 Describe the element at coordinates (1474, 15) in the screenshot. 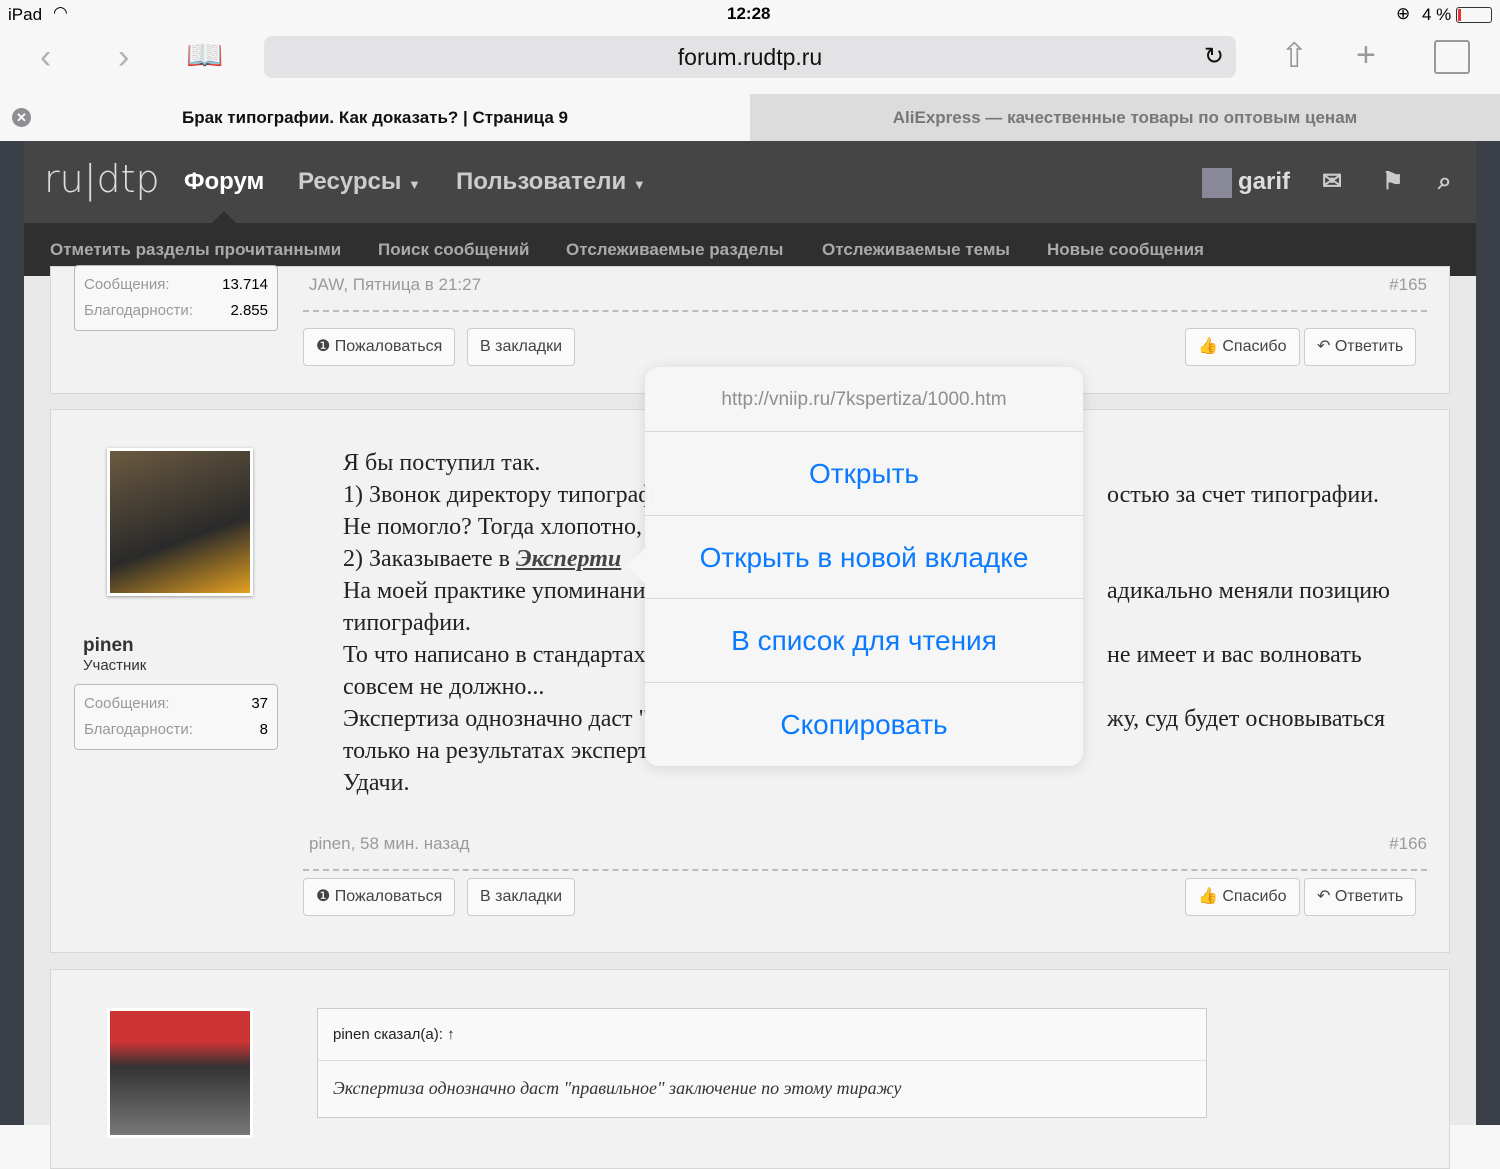

I see `battery-icon` at that location.